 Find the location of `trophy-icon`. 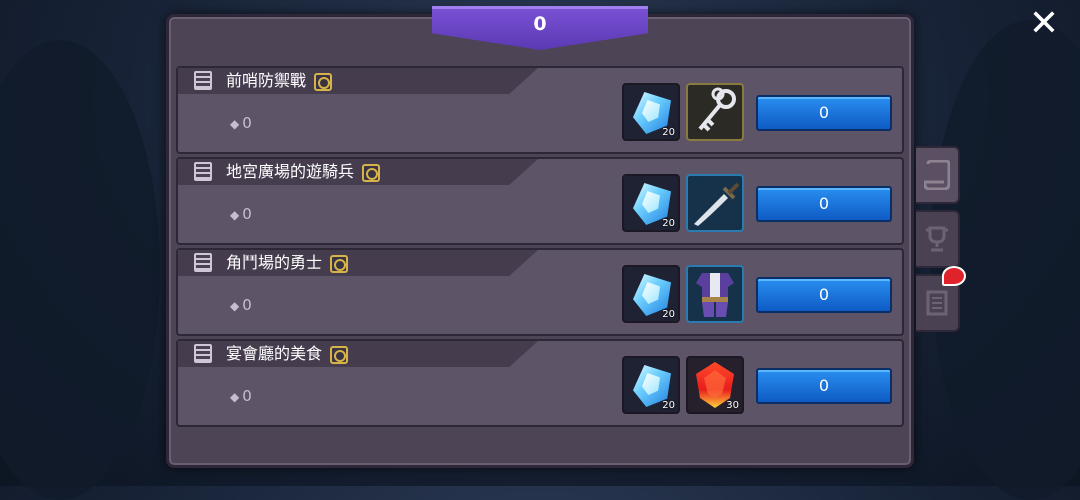

trophy-icon is located at coordinates (937, 239).